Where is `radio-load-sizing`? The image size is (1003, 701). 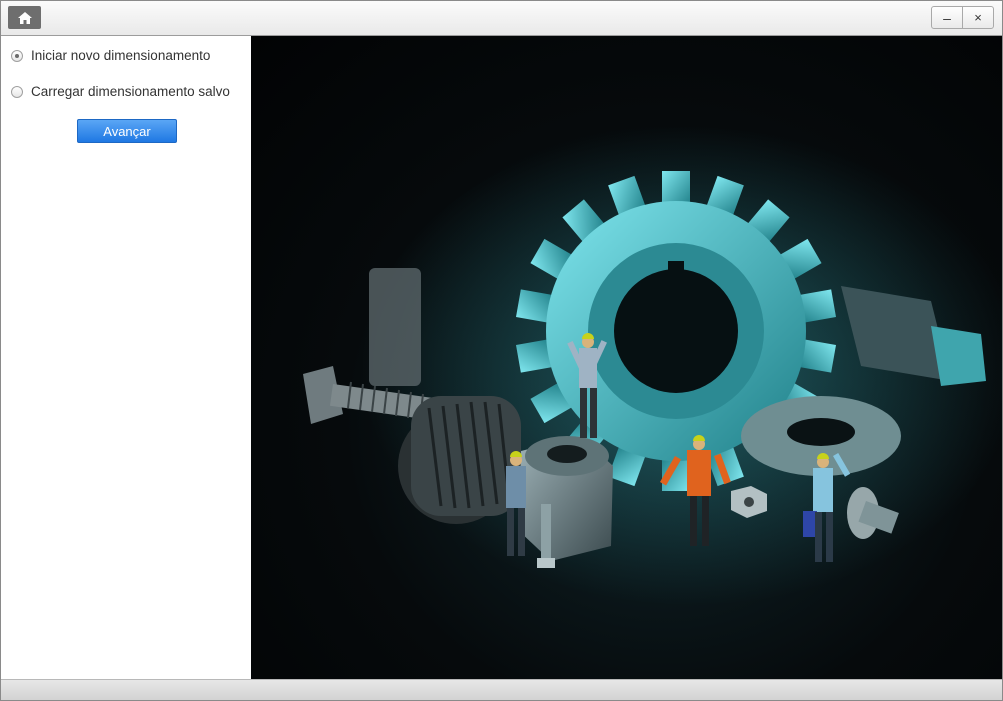 radio-load-sizing is located at coordinates (17, 91).